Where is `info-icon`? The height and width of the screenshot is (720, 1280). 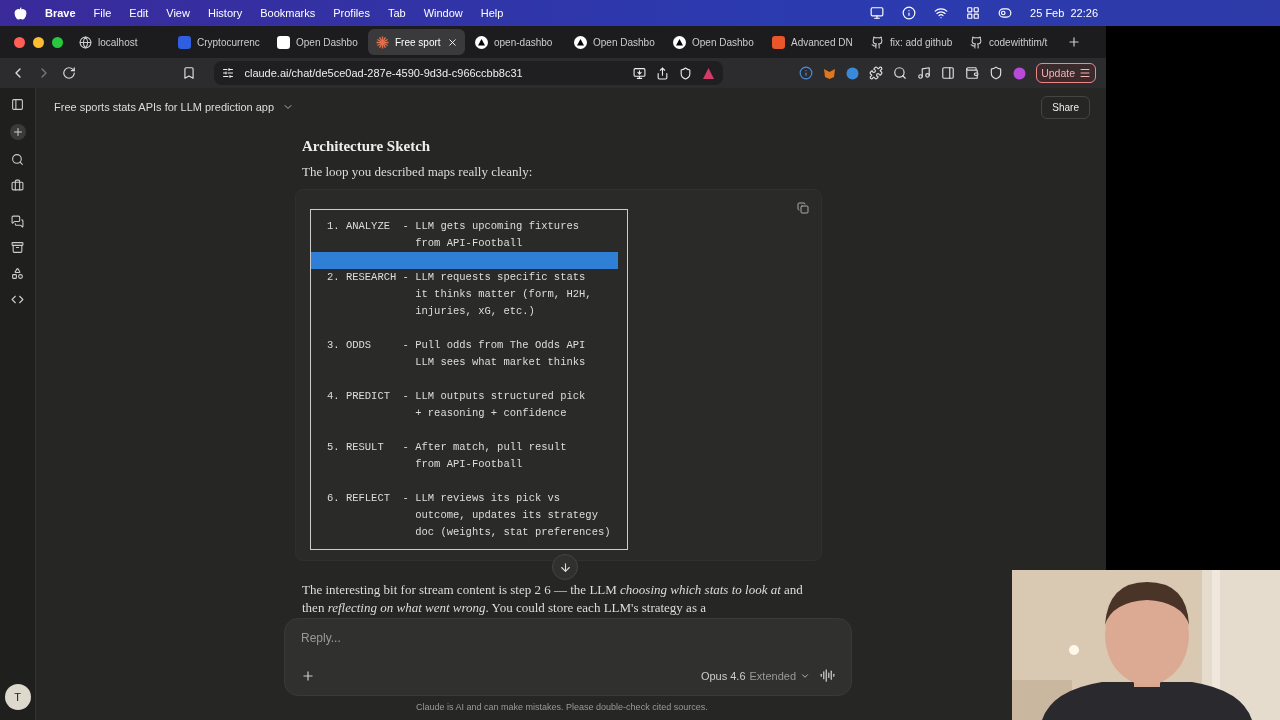 info-icon is located at coordinates (909, 13).